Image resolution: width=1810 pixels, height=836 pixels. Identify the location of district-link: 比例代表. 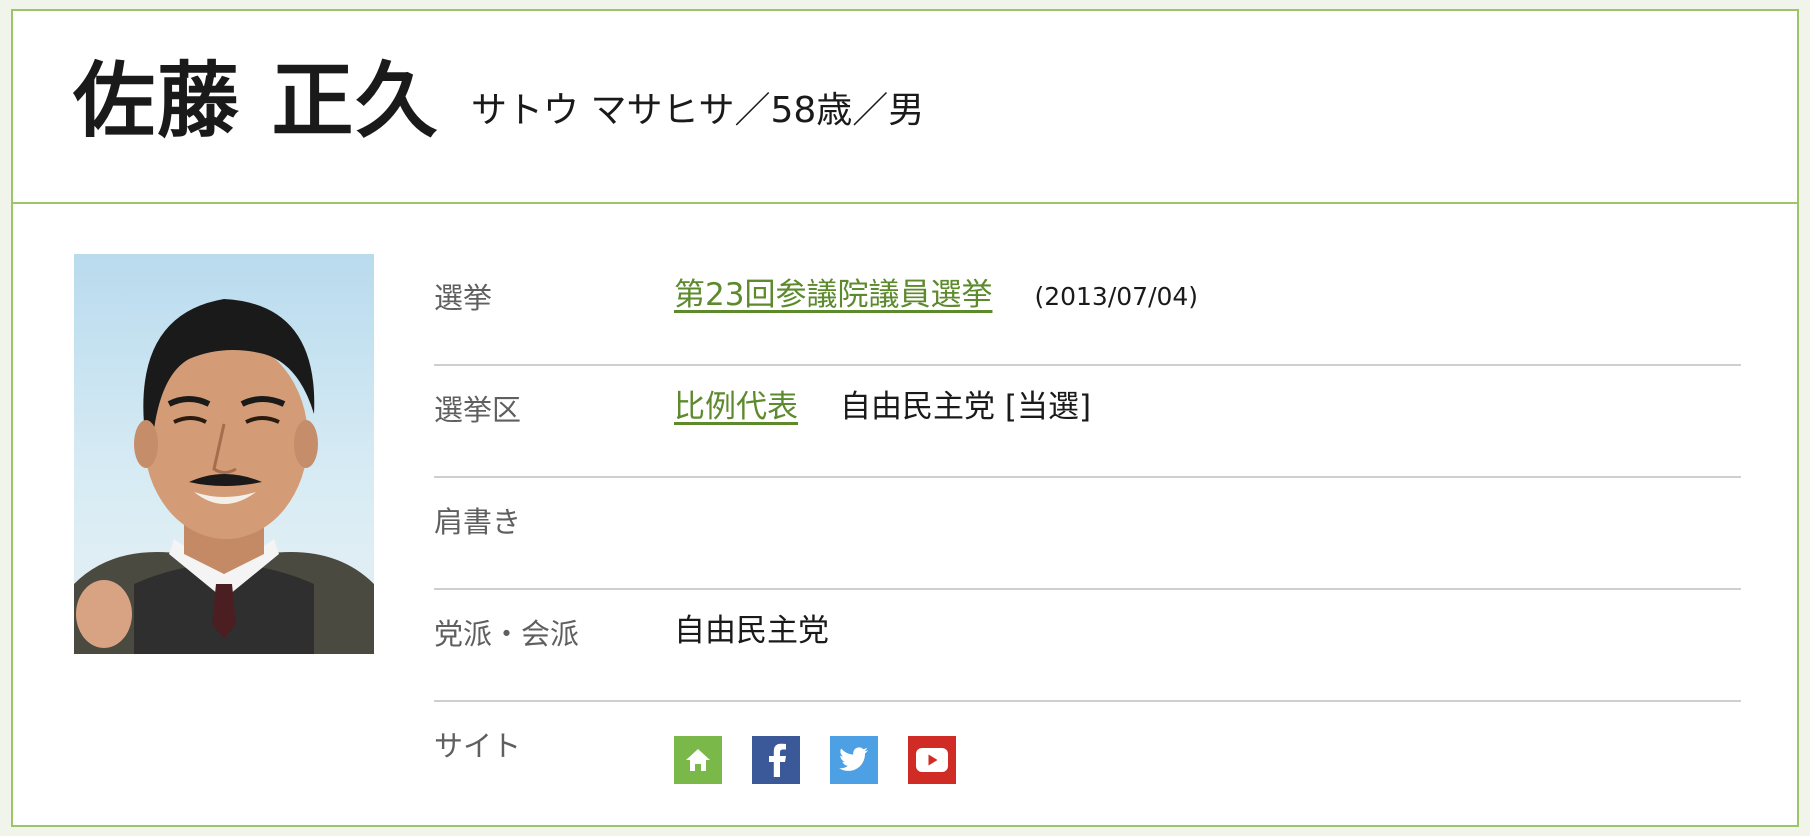
(736, 407).